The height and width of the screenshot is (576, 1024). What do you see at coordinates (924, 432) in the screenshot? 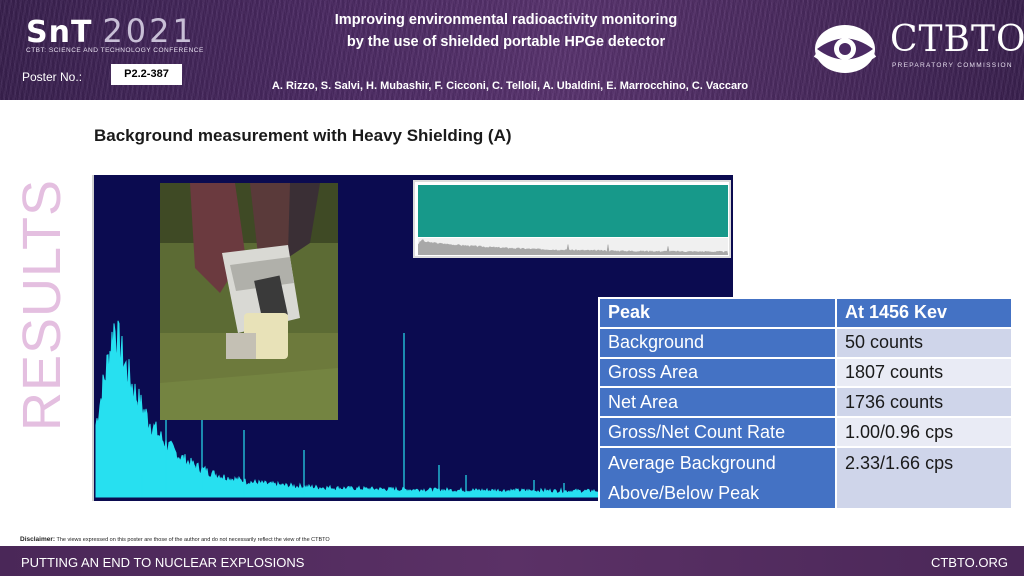
I see `table-row-value: 1.00/0.96 cps` at bounding box center [924, 432].